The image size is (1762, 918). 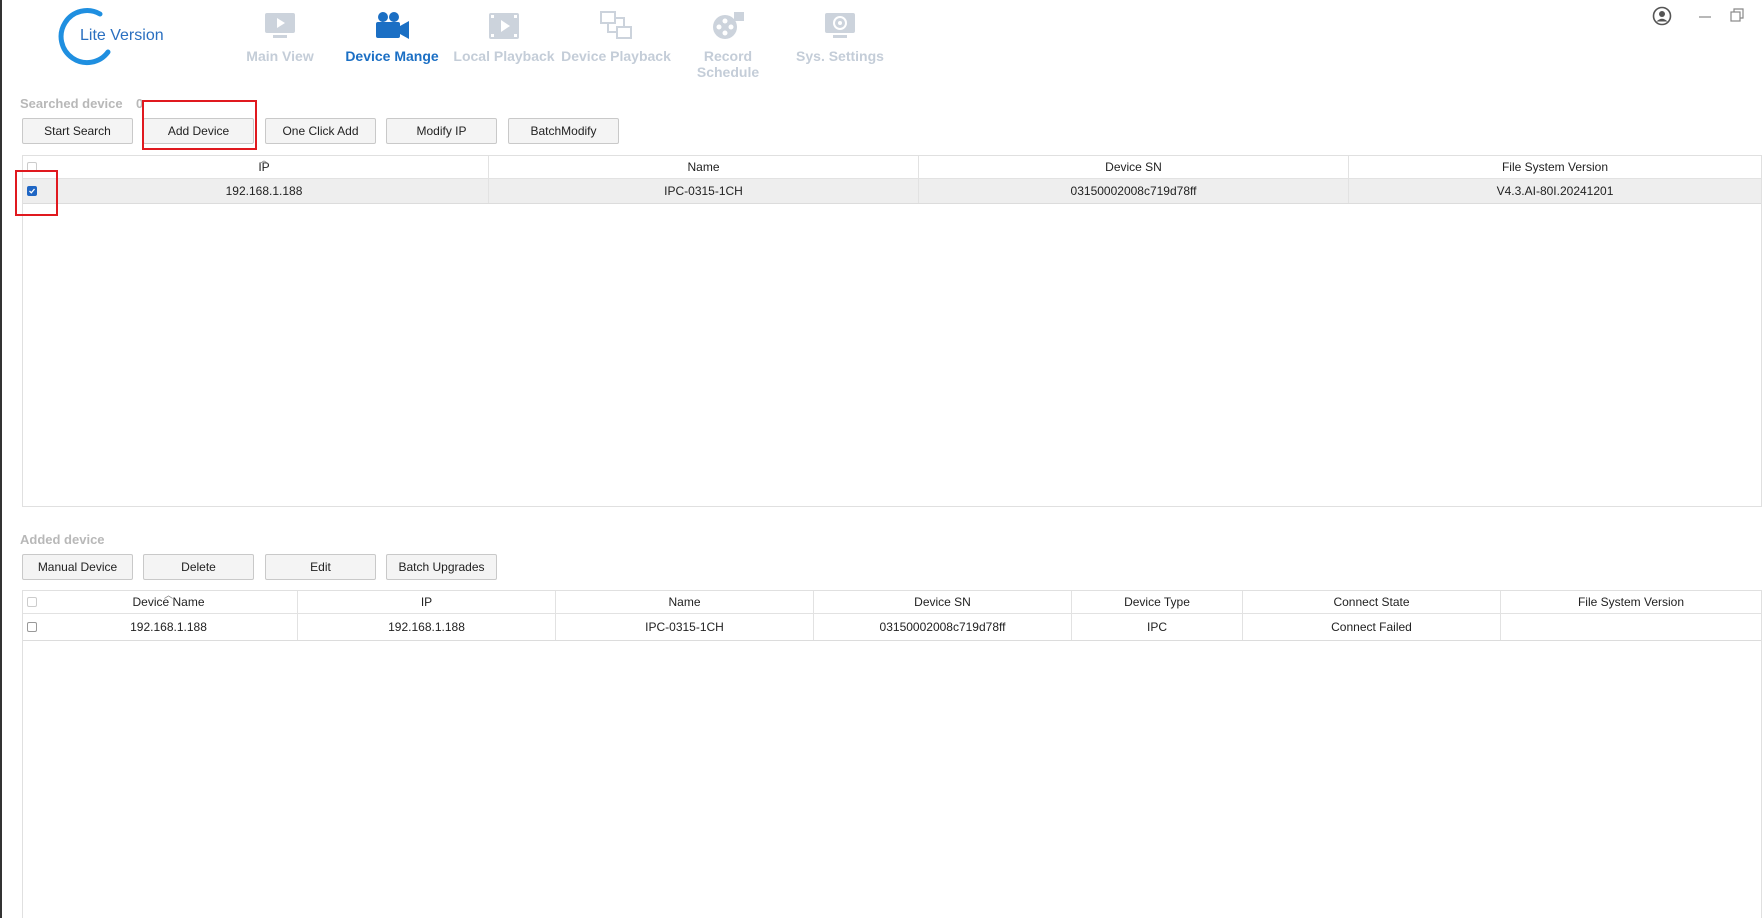 I want to click on nav-main-view-label: Main View, so click(x=280, y=56).